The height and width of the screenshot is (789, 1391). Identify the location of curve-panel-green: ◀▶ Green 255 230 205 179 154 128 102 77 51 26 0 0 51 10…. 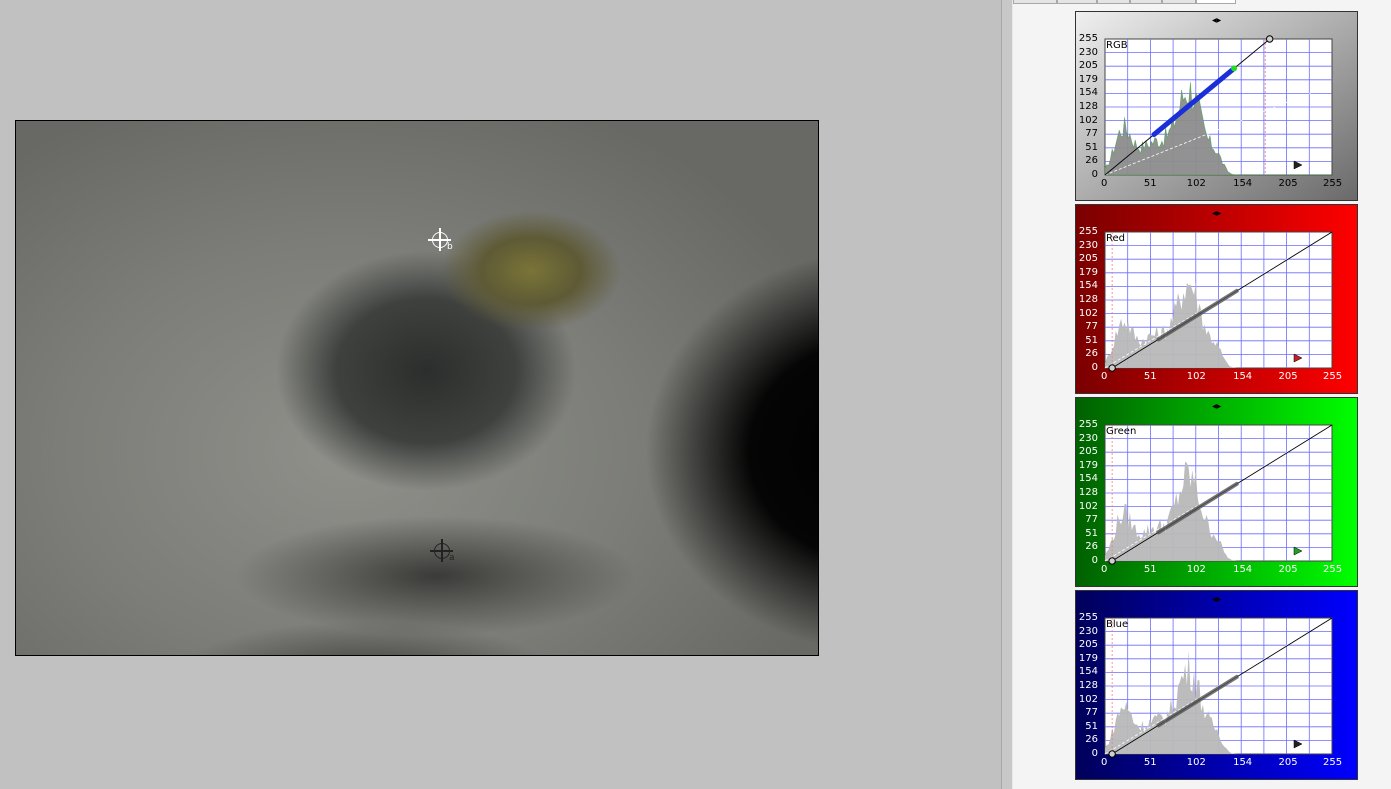
(1216, 492).